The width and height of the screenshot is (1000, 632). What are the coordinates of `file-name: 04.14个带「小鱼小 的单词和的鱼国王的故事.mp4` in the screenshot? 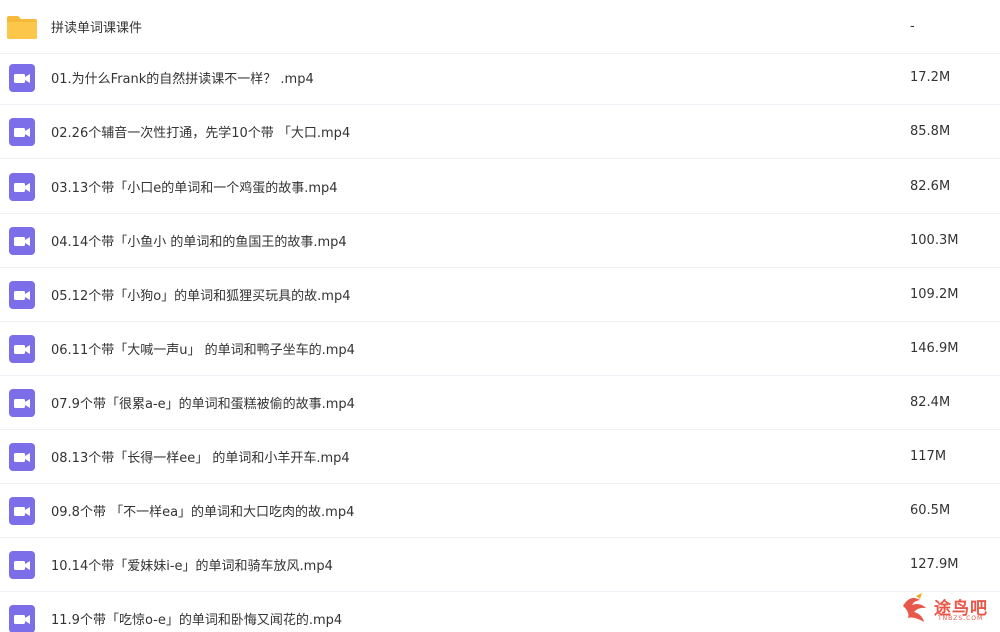 It's located at (199, 242).